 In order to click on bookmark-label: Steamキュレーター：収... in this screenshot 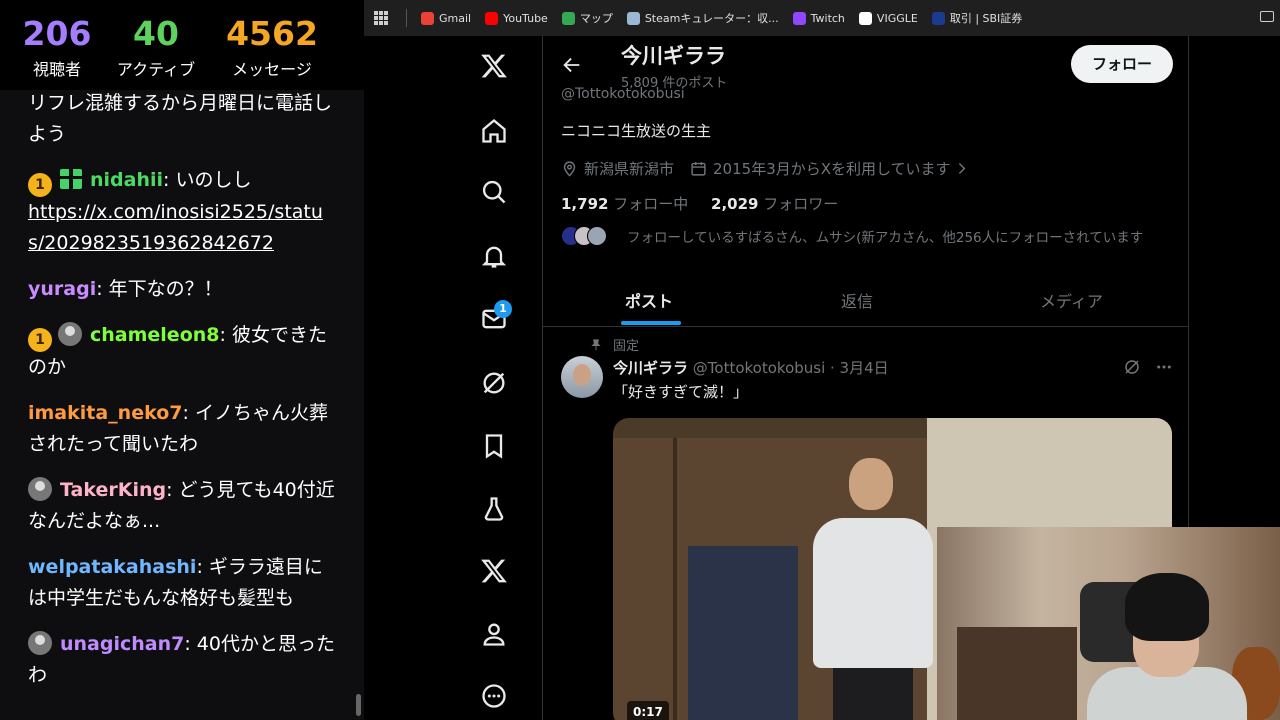, I will do `click(711, 18)`.